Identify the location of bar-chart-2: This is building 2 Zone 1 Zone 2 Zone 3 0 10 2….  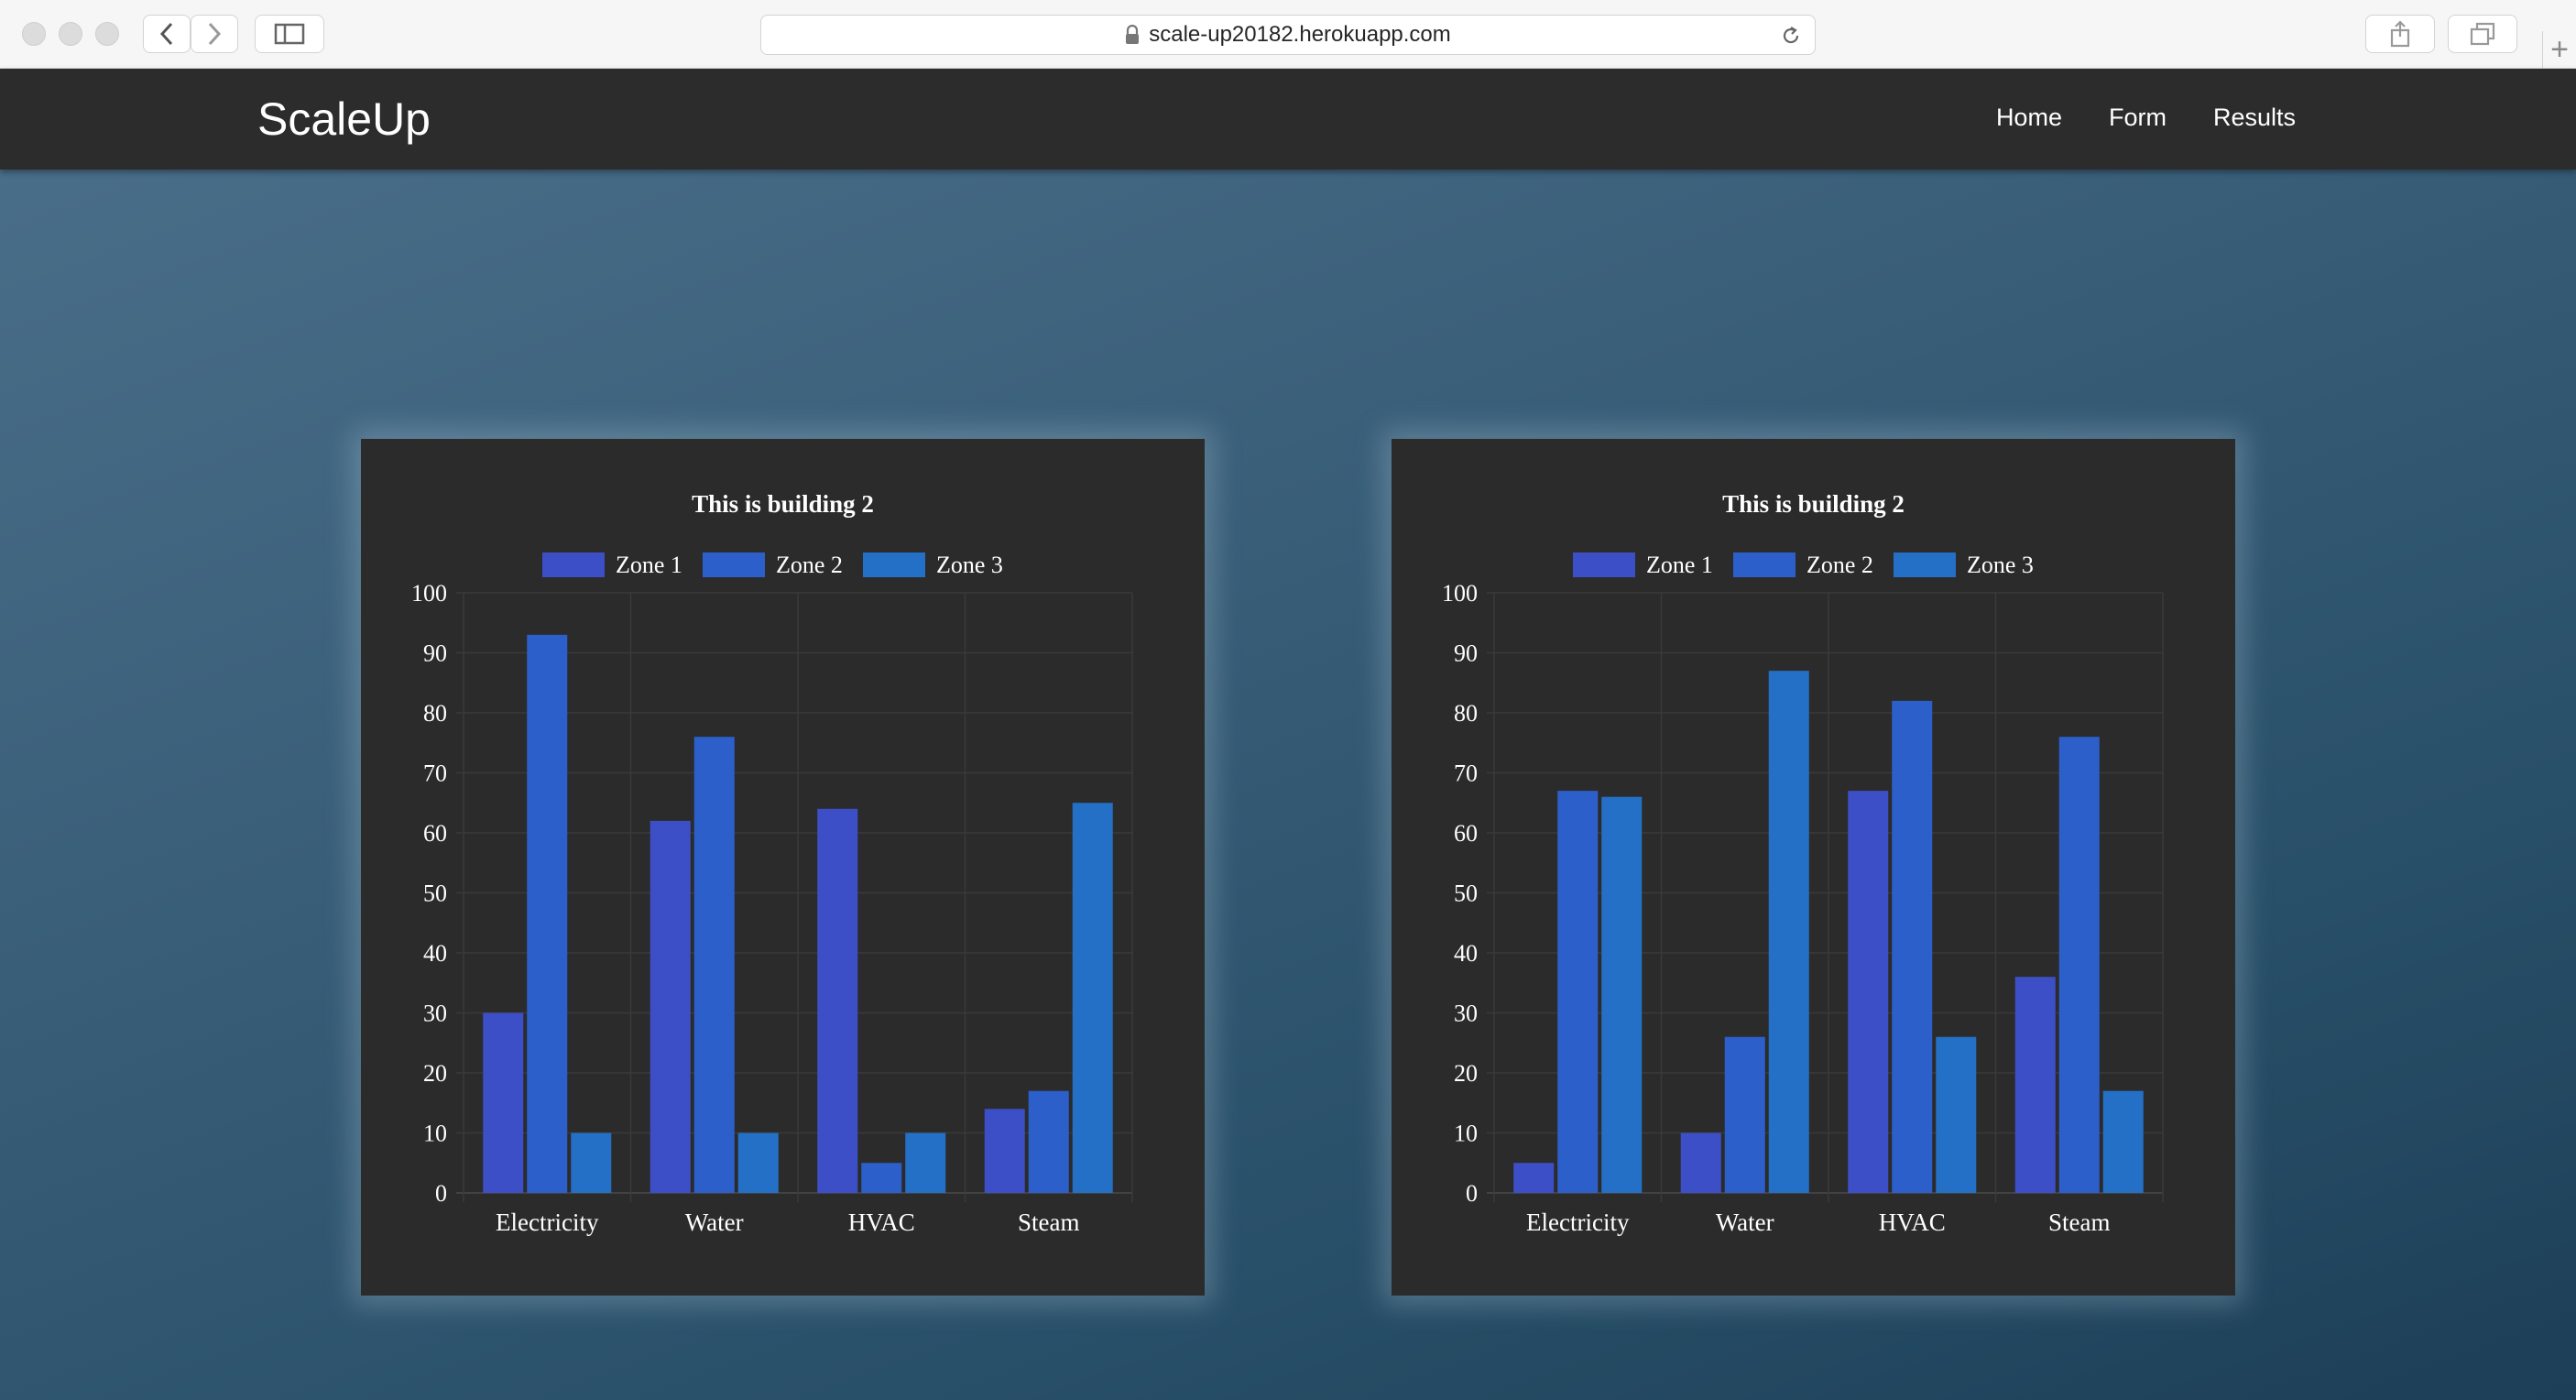
(1803, 863).